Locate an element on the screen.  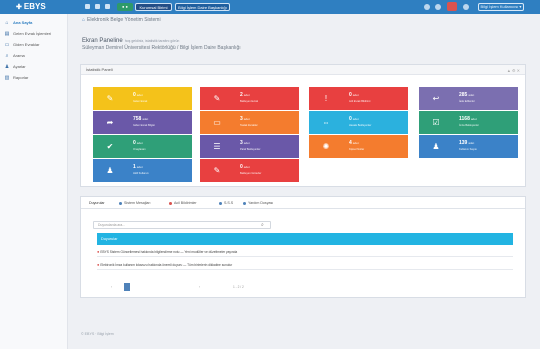
stat-tile: ✺ 4adet Kişisel Notlar is located at coordinates (358, 146).